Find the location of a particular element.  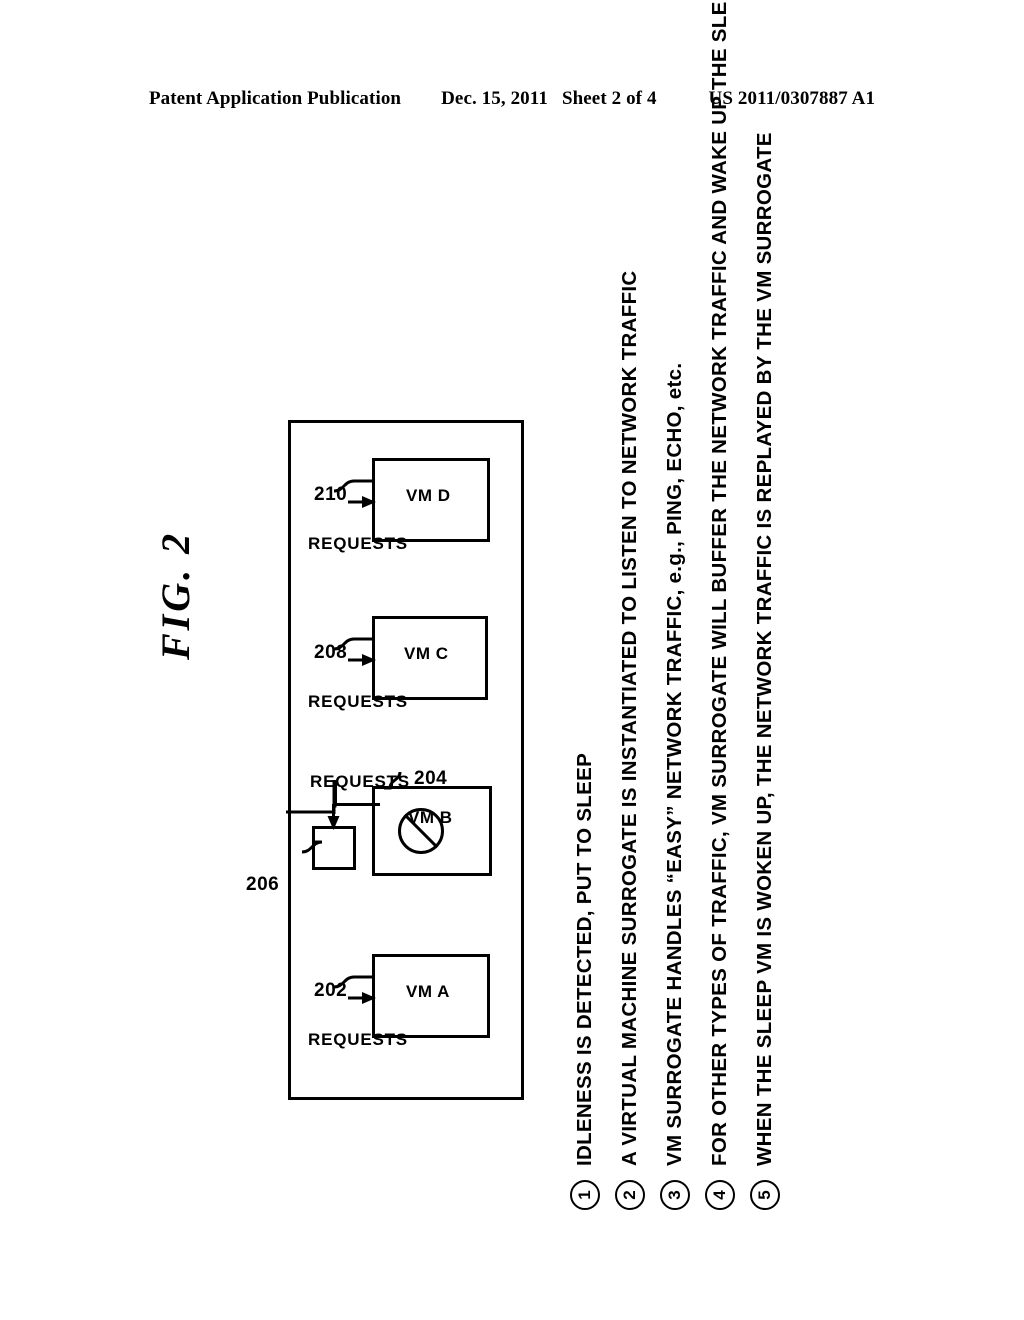

legend-bullet-1: 1 is located at coordinates (585, 1195).